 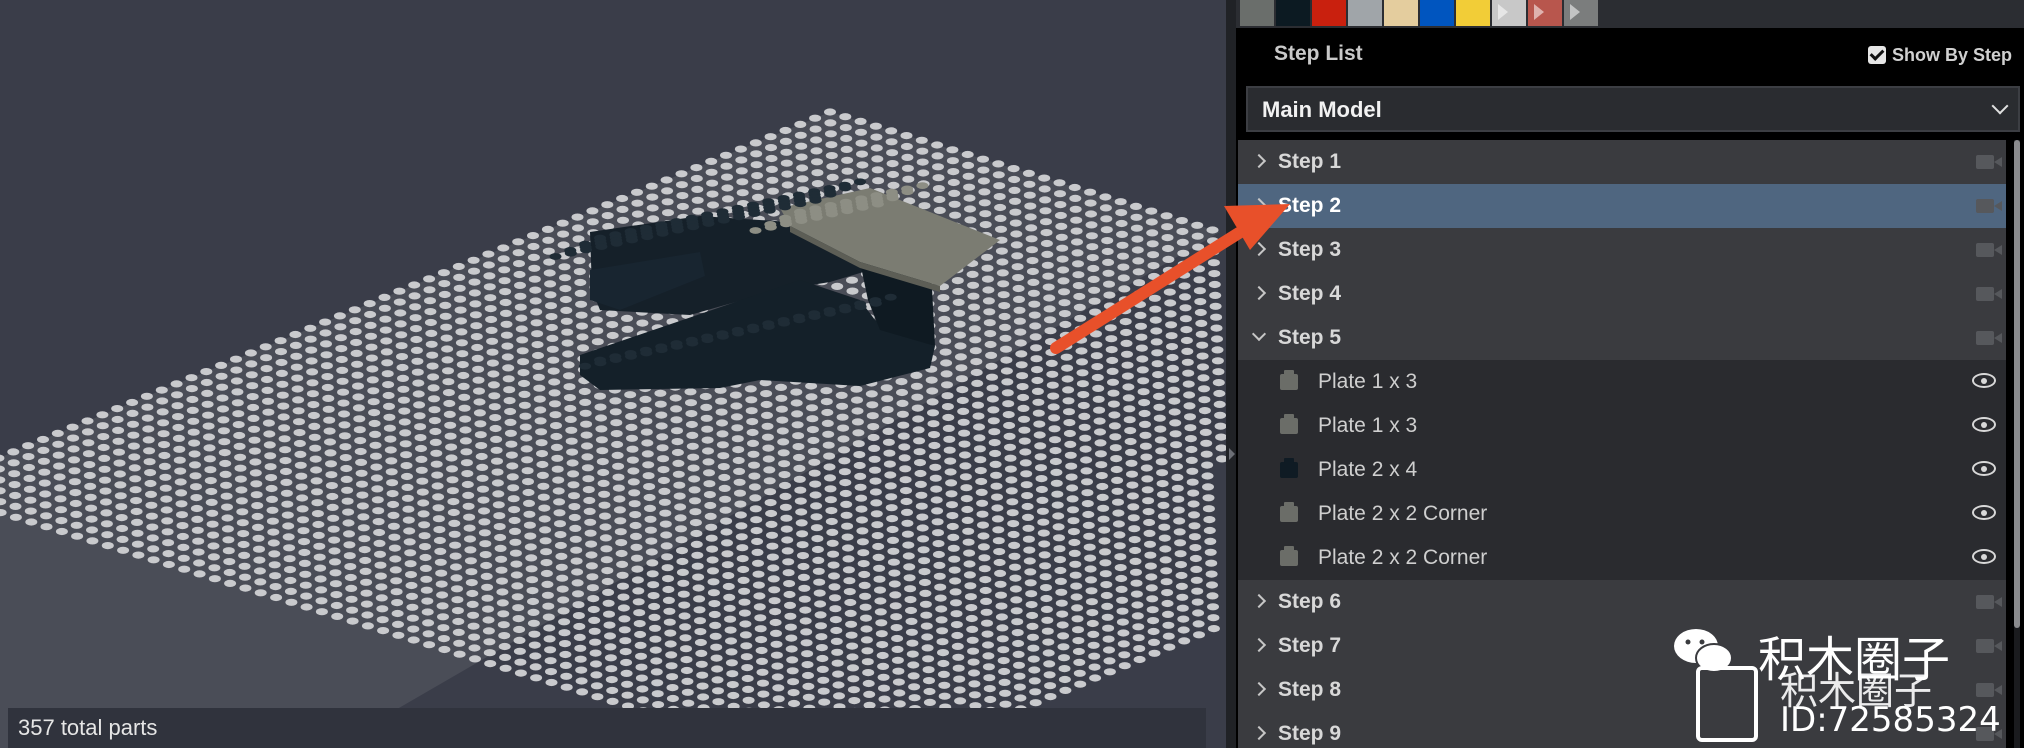 I want to click on swatch-trans-clear, so click(x=1510, y=13).